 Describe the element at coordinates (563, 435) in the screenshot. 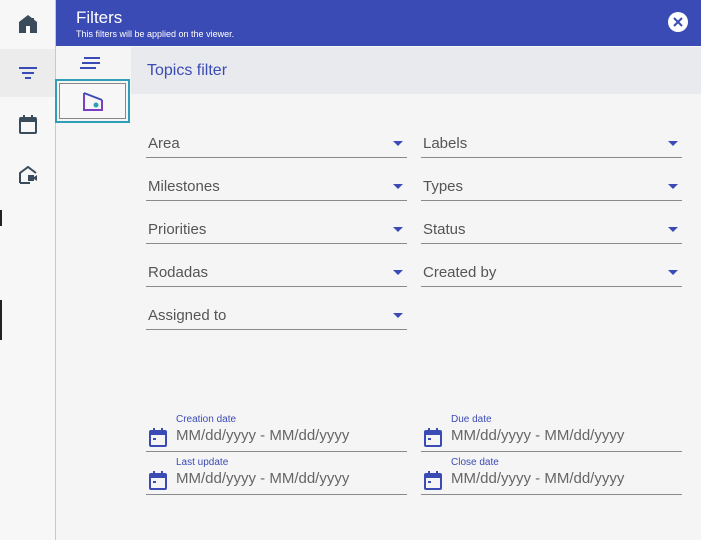

I see `due-date-input` at that location.